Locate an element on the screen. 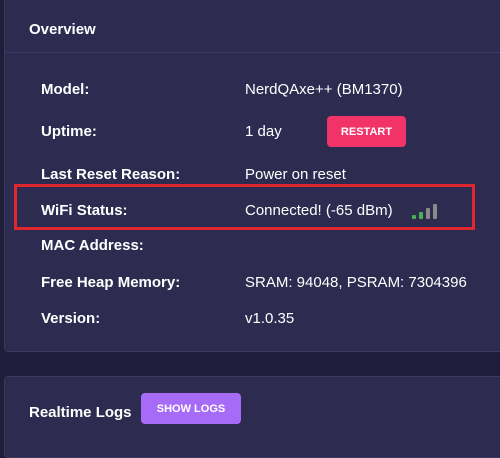 The width and height of the screenshot is (500, 458). version-label: Version: is located at coordinates (71, 318).